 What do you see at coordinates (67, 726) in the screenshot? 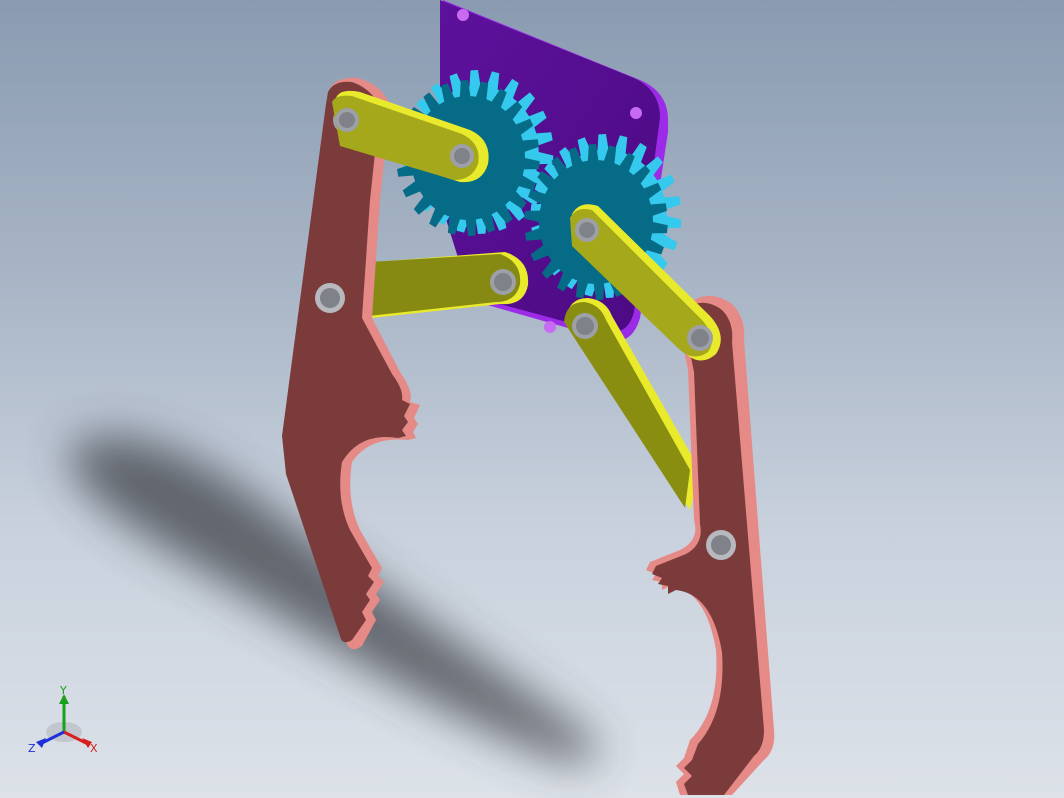
I see `orientation-triad: Y X Z` at bounding box center [67, 726].